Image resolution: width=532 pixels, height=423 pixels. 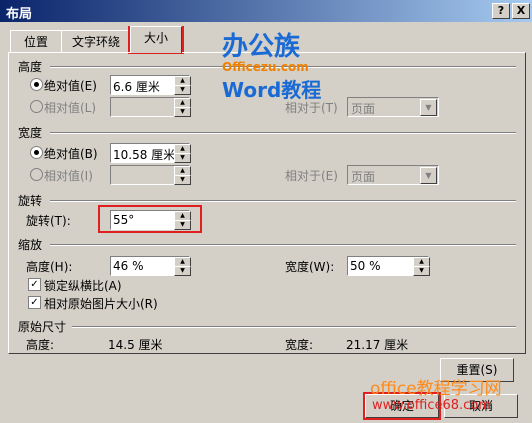 I want to click on original-height-label: 高度:, so click(x=40, y=345).